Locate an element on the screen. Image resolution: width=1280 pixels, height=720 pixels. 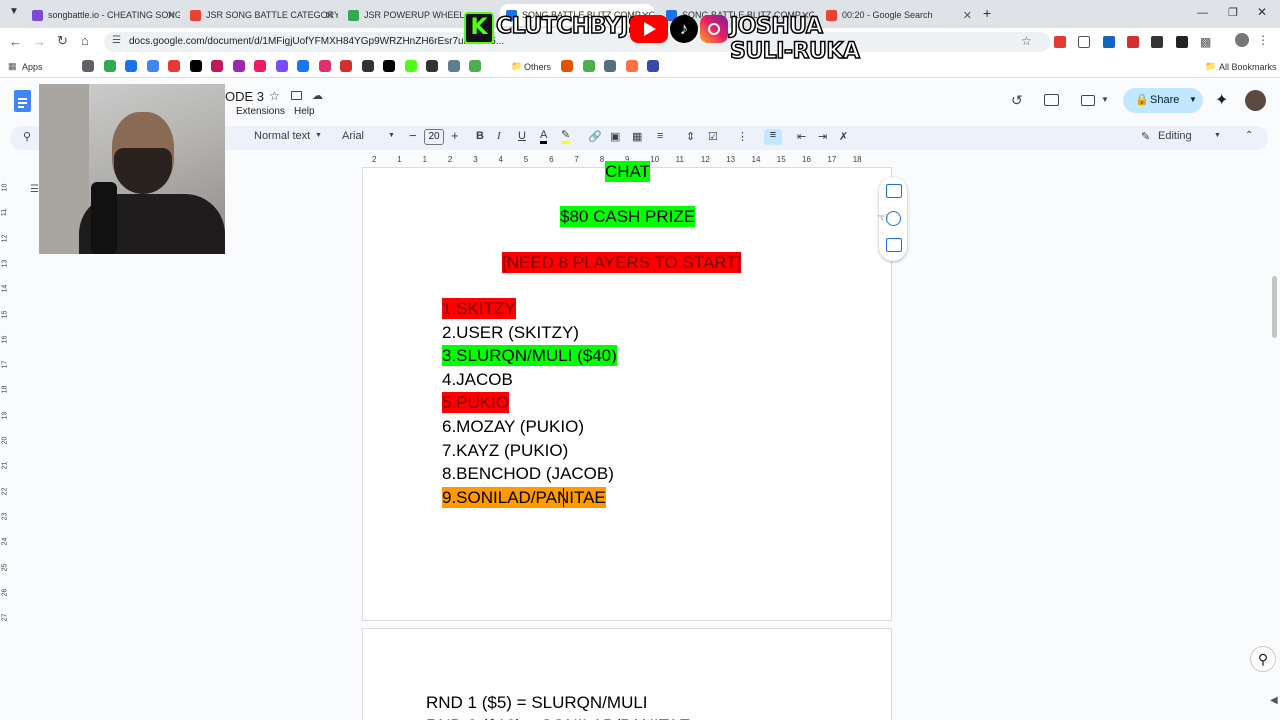
browser-menu-icon: ⋮ is located at coordinates (1263, 40).